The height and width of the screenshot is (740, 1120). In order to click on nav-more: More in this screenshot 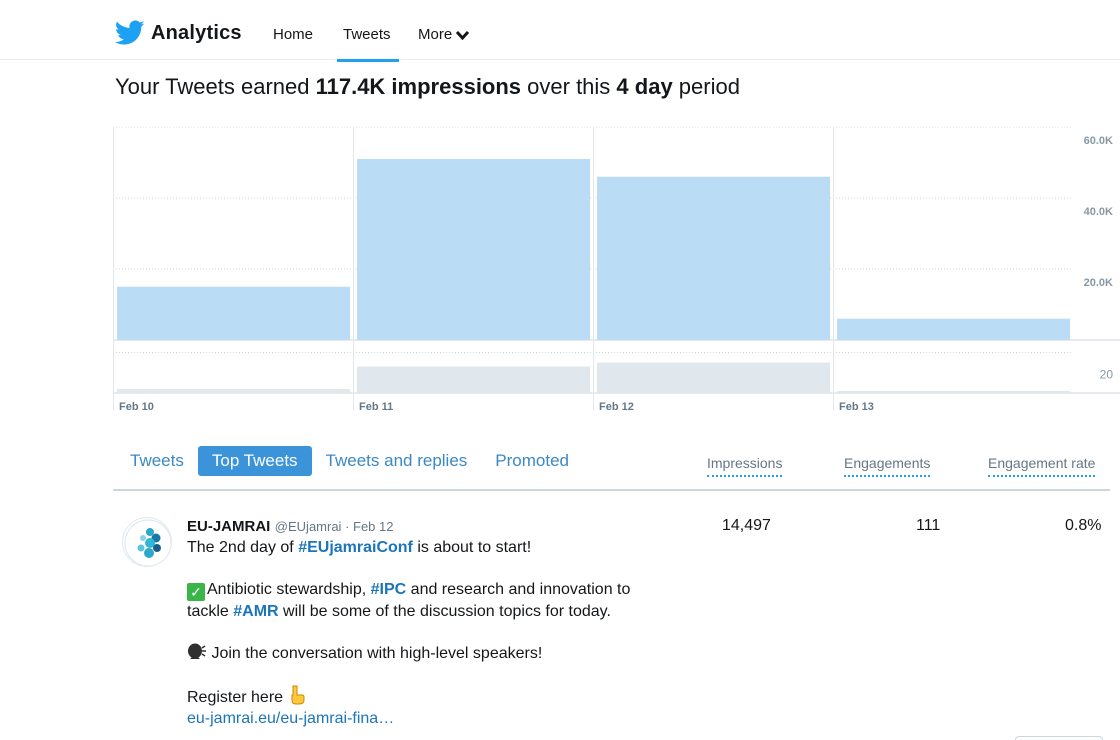, I will do `click(444, 34)`.